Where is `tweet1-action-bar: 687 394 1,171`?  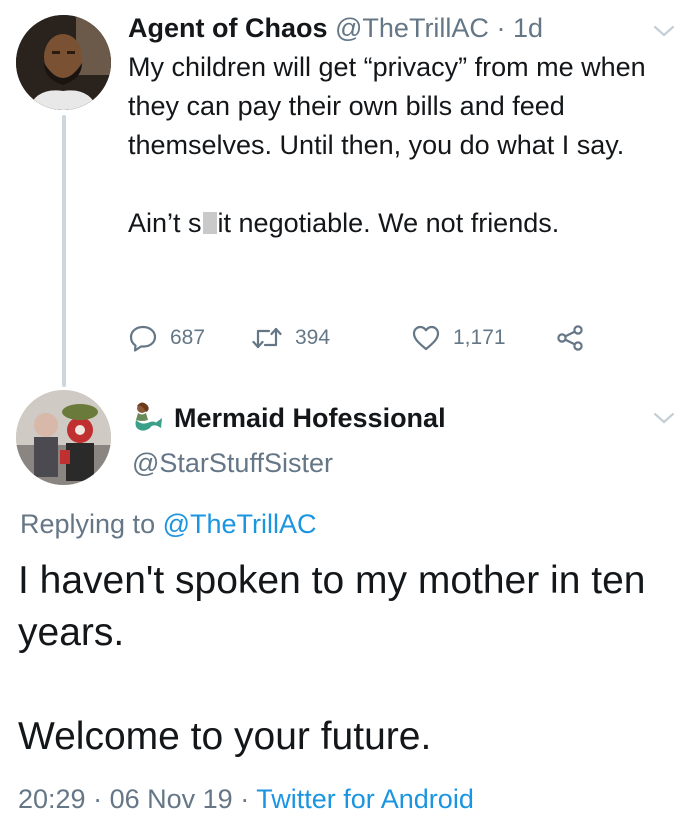
tweet1-action-bar: 687 394 1,171 is located at coordinates (368, 338).